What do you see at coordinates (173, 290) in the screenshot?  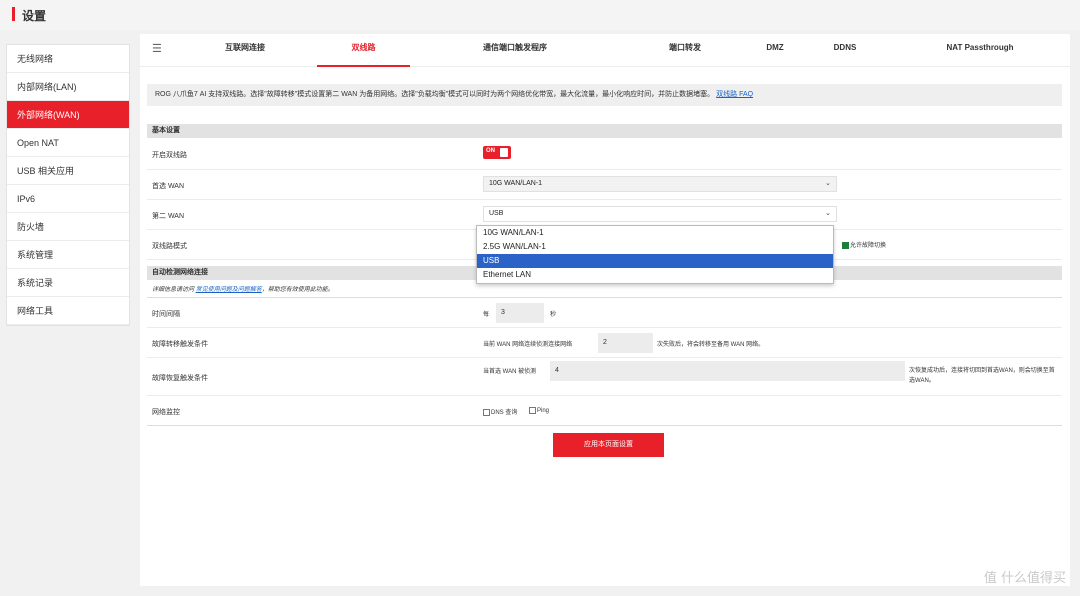 I see `desc-prefix: 详细信息请访问` at bounding box center [173, 290].